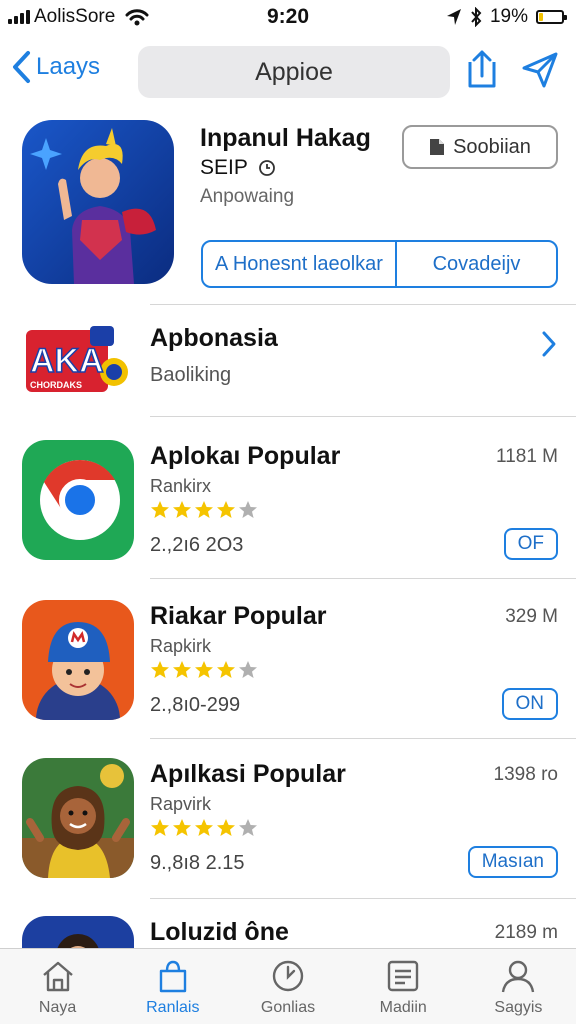 The height and width of the screenshot is (1024, 576). What do you see at coordinates (172, 976) in the screenshot?
I see `bag-icon` at bounding box center [172, 976].